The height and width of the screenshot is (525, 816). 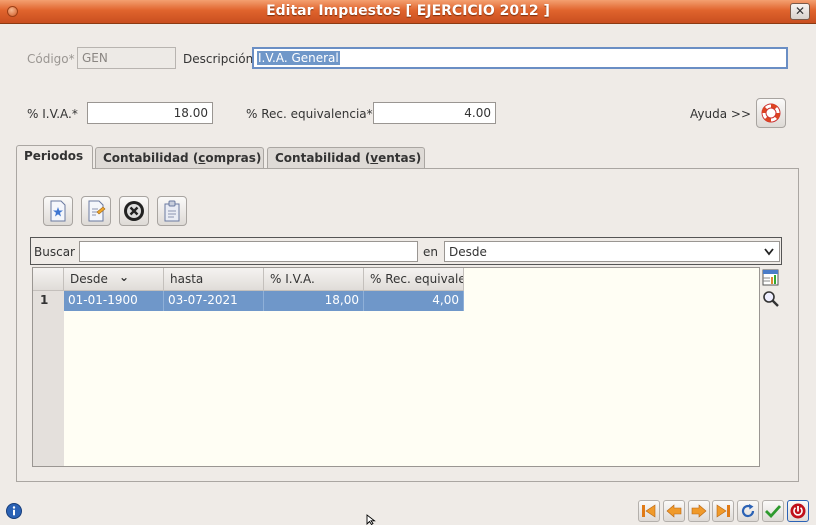 I want to click on rec-equivalencia-label: % Rec. equivalencia*, so click(x=309, y=114).